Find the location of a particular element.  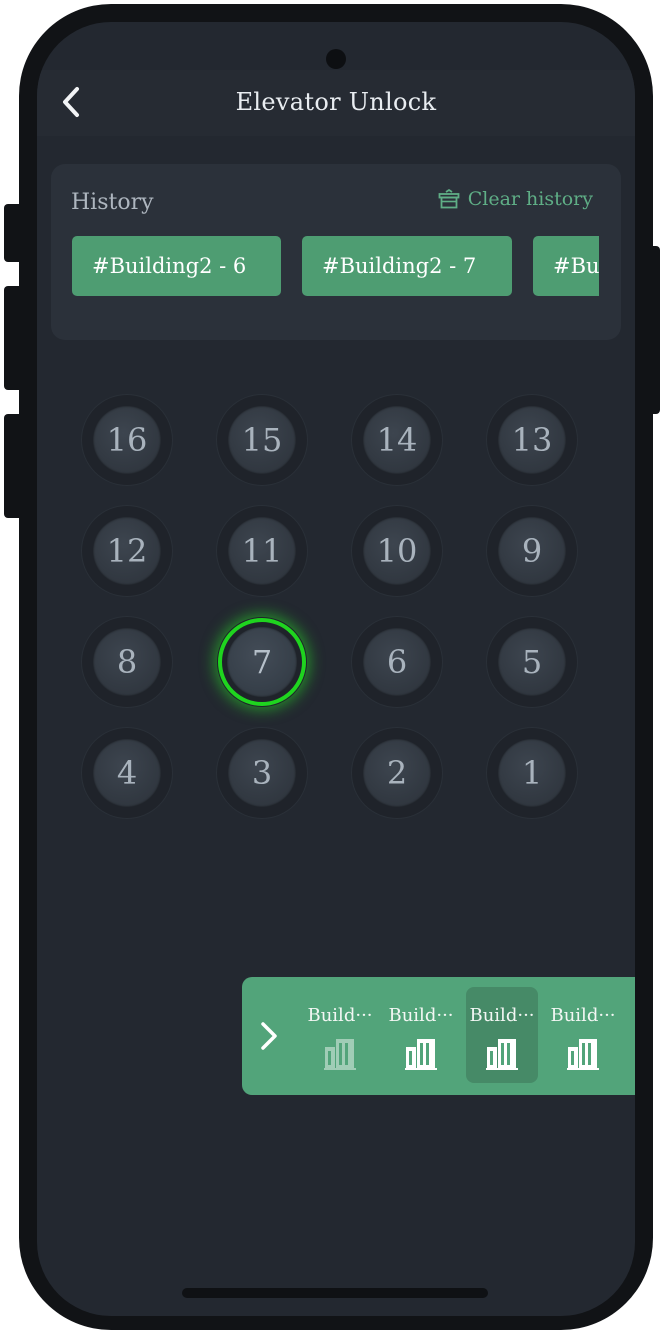

floor-button-face: 6 is located at coordinates (397, 662).